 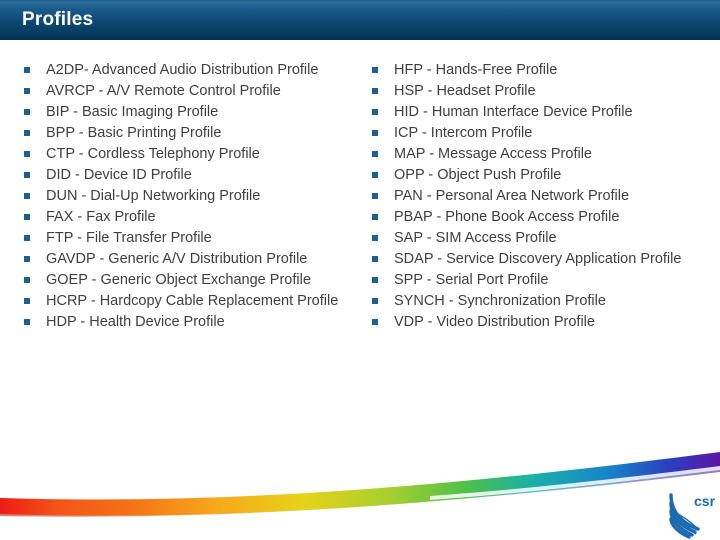 What do you see at coordinates (507, 217) in the screenshot?
I see `list-item-label: PBAP - Phone Book Access Profile` at bounding box center [507, 217].